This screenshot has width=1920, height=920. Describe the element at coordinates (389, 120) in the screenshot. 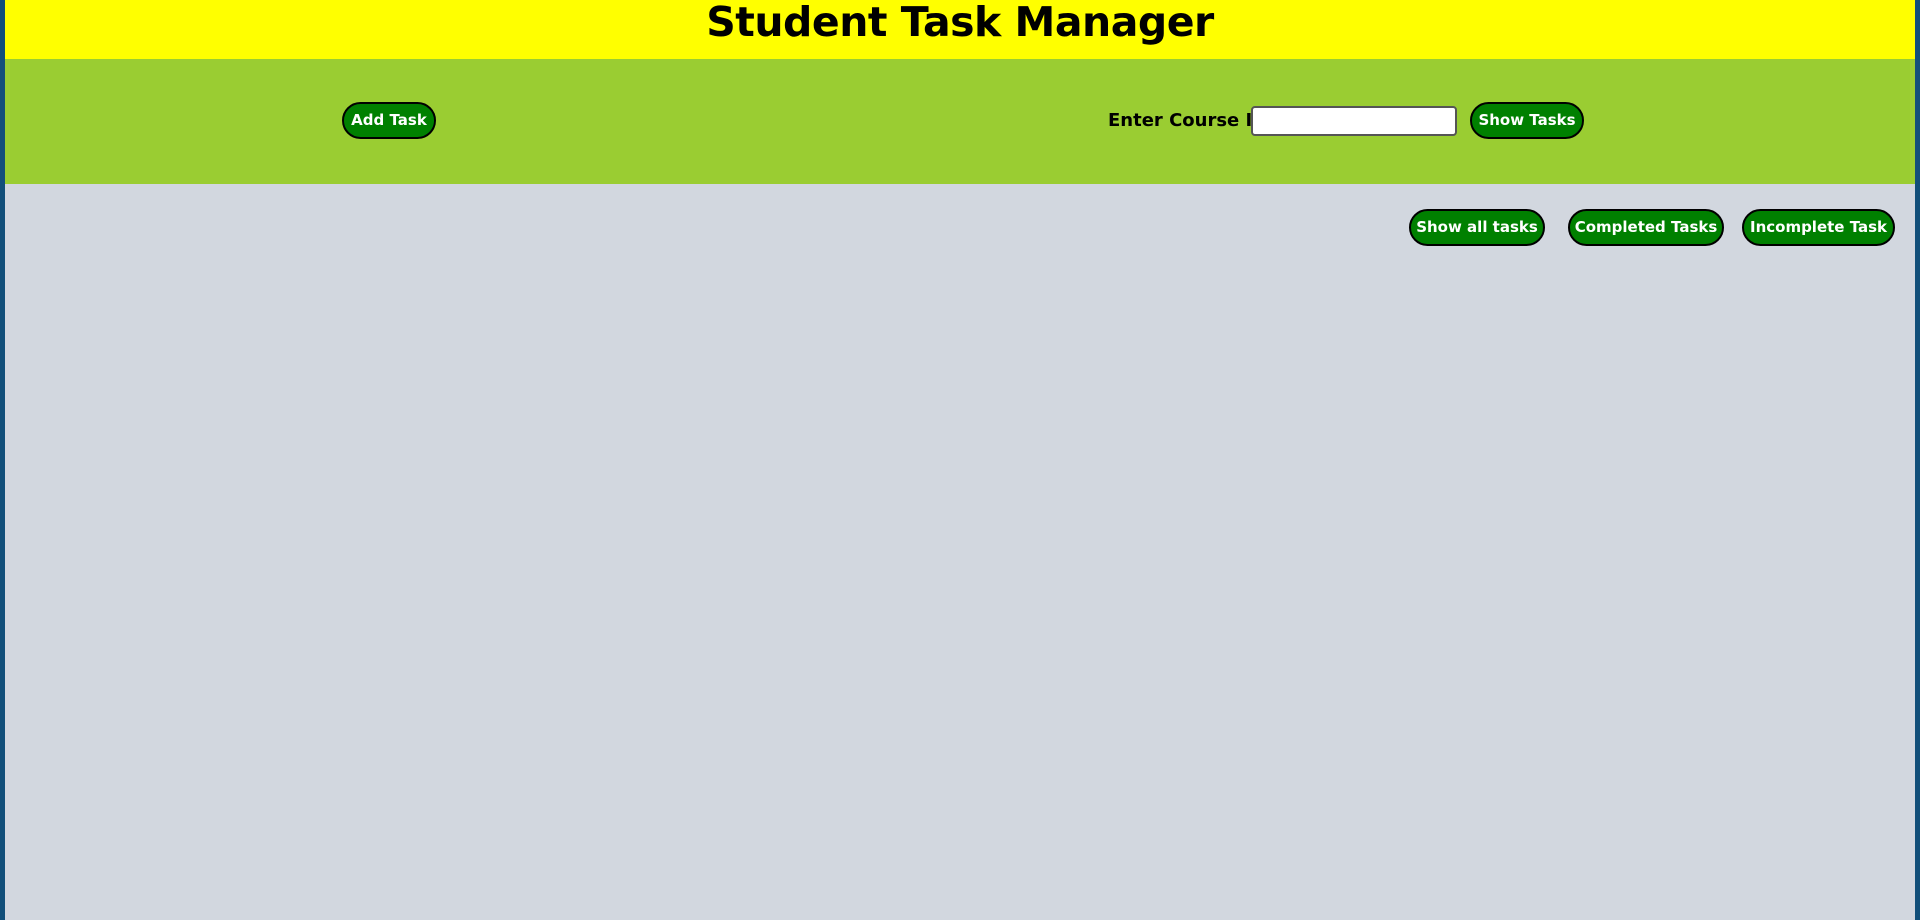

I see `add-task-button: Add Task` at that location.